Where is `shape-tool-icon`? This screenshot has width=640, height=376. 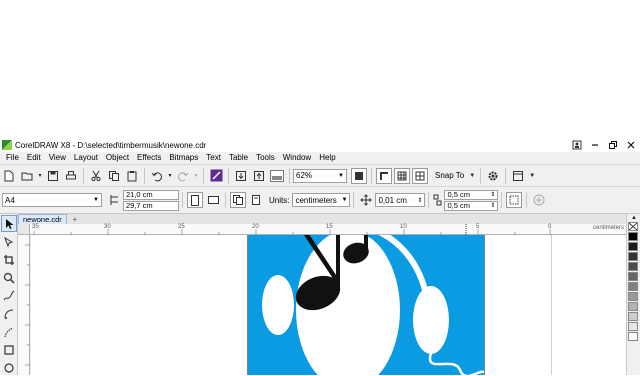 shape-tool-icon is located at coordinates (9, 241).